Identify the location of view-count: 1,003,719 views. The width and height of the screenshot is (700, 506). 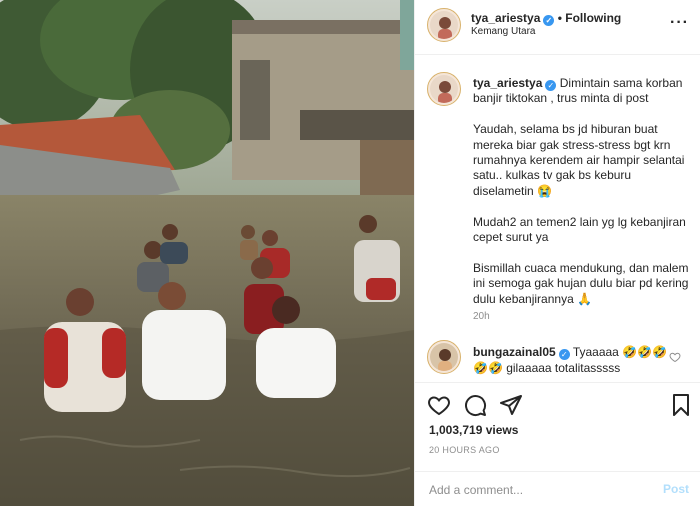
(473, 430).